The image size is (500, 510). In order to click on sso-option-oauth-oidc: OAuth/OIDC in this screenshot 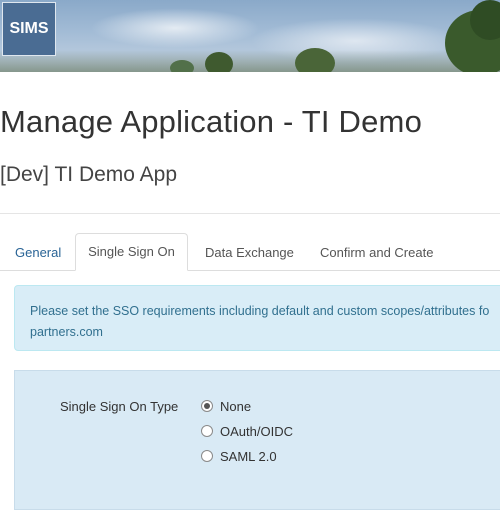, I will do `click(247, 431)`.